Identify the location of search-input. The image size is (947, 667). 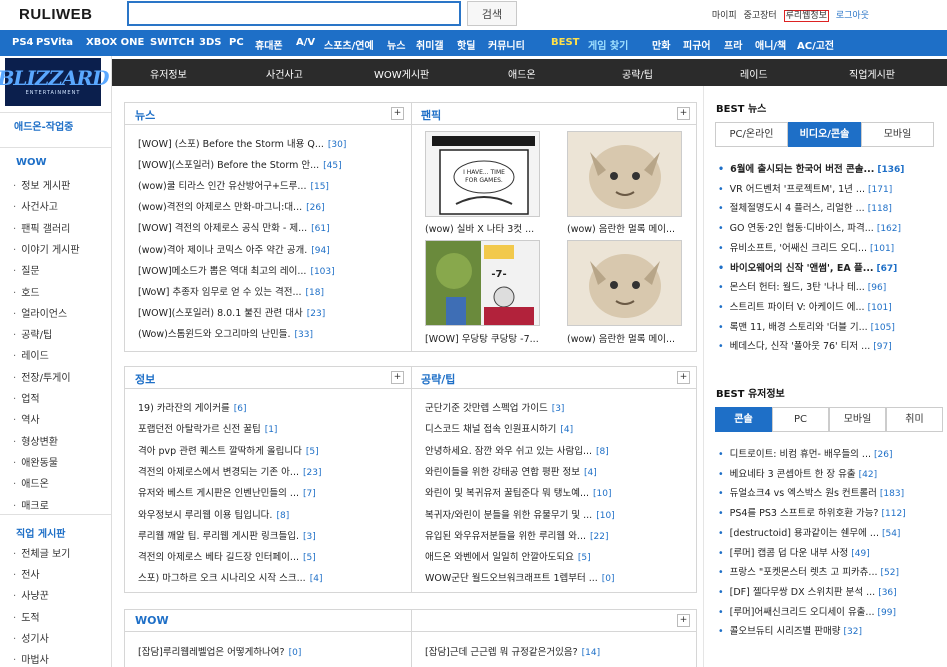
(294, 13).